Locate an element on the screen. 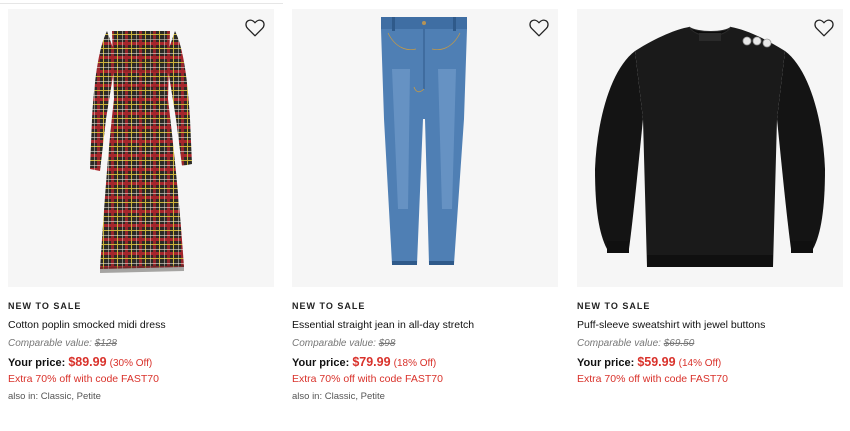 This screenshot has height=431, width=850. comparable-price: $128 is located at coordinates (105, 343).